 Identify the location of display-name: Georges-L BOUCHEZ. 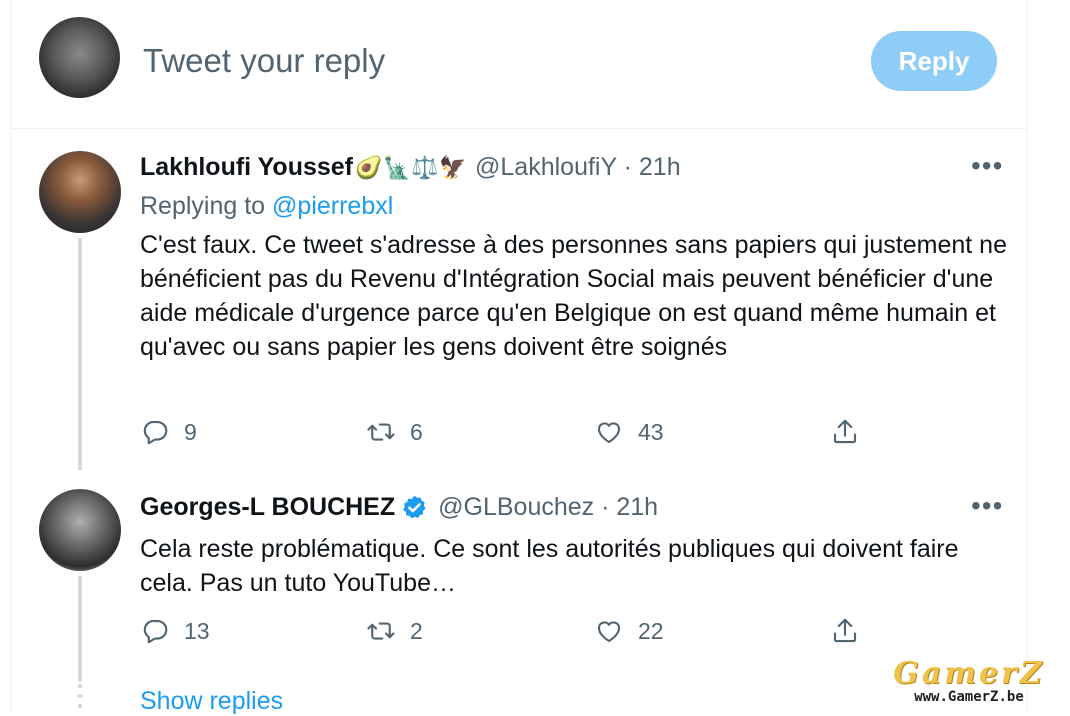
(267, 507).